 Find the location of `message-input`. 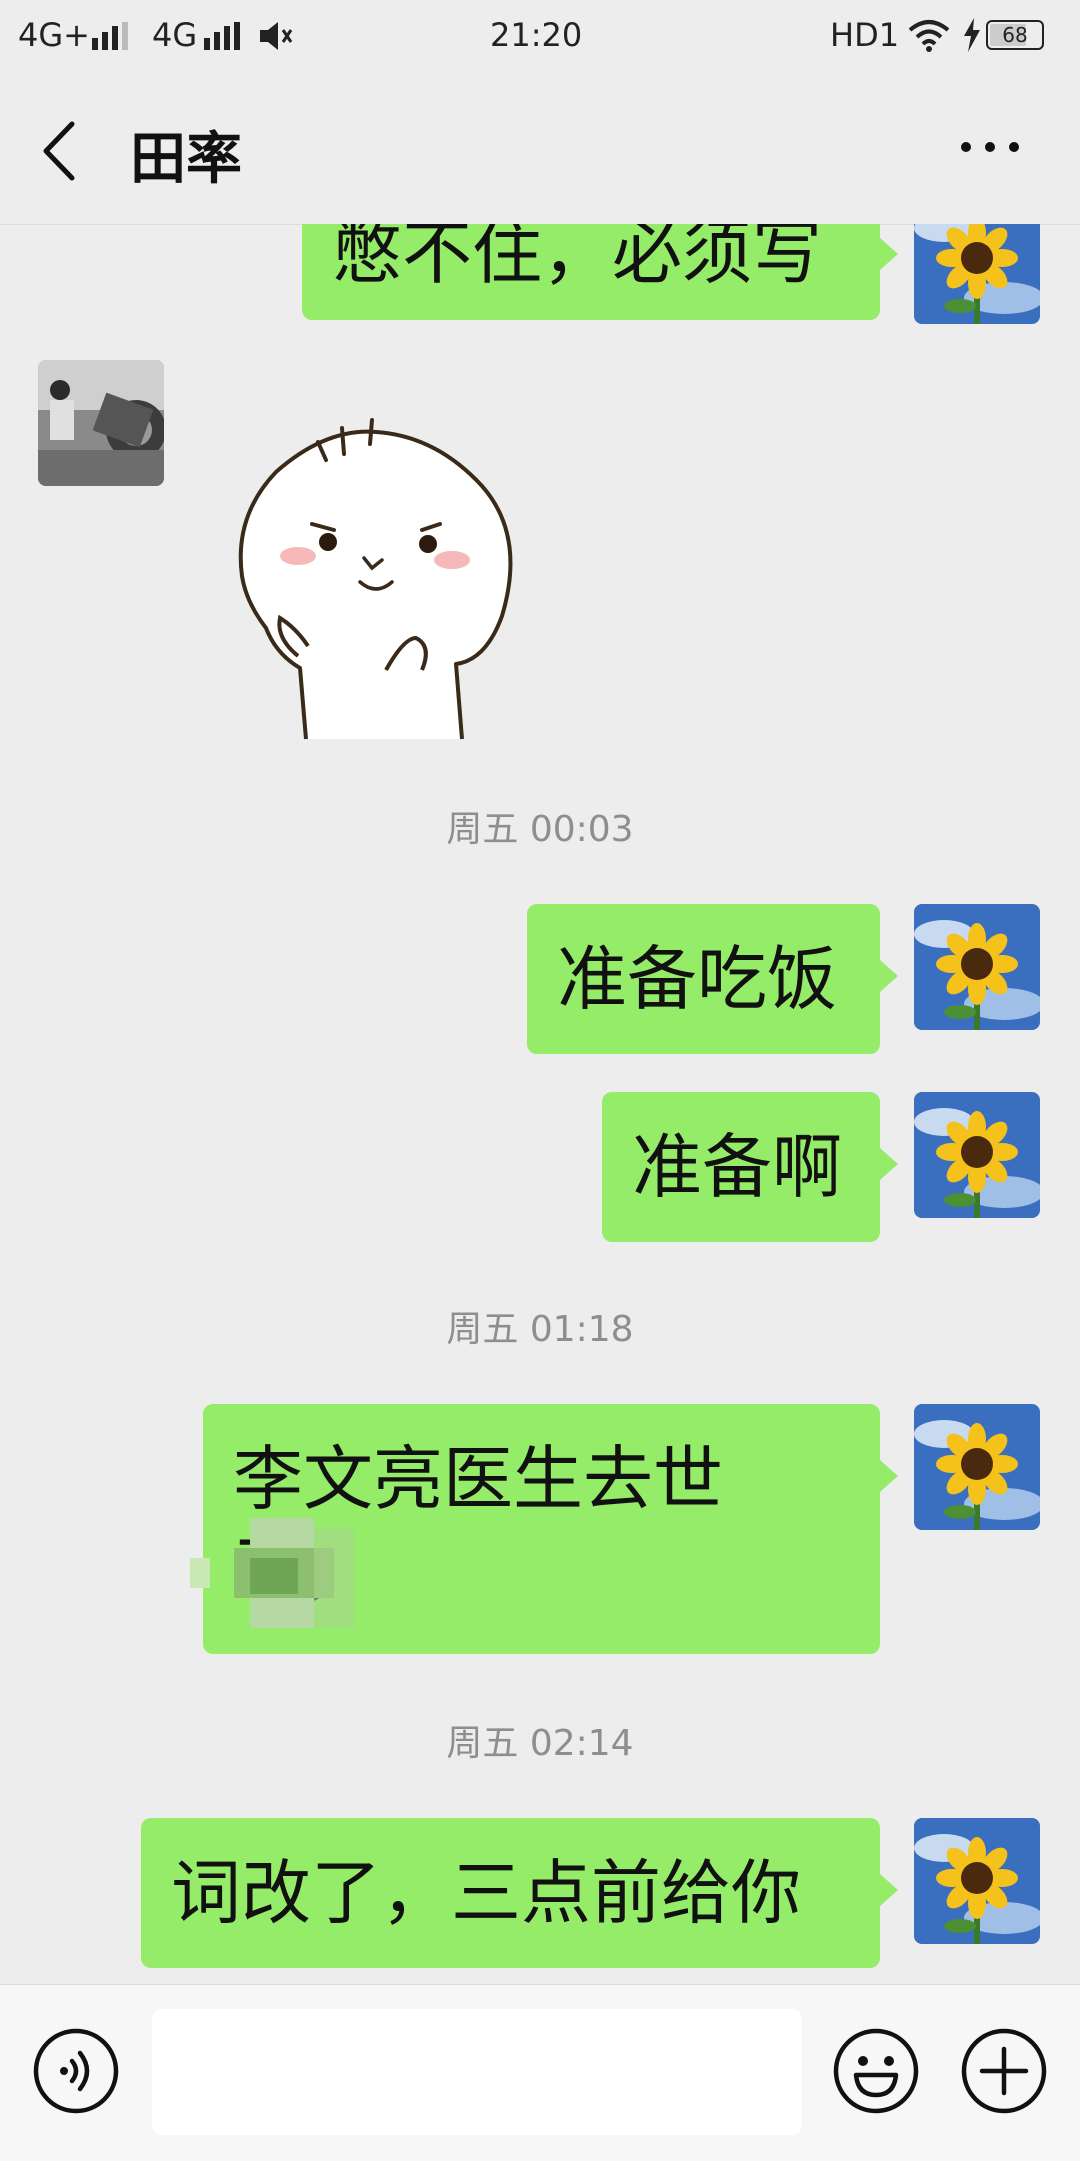

message-input is located at coordinates (477, 2072).